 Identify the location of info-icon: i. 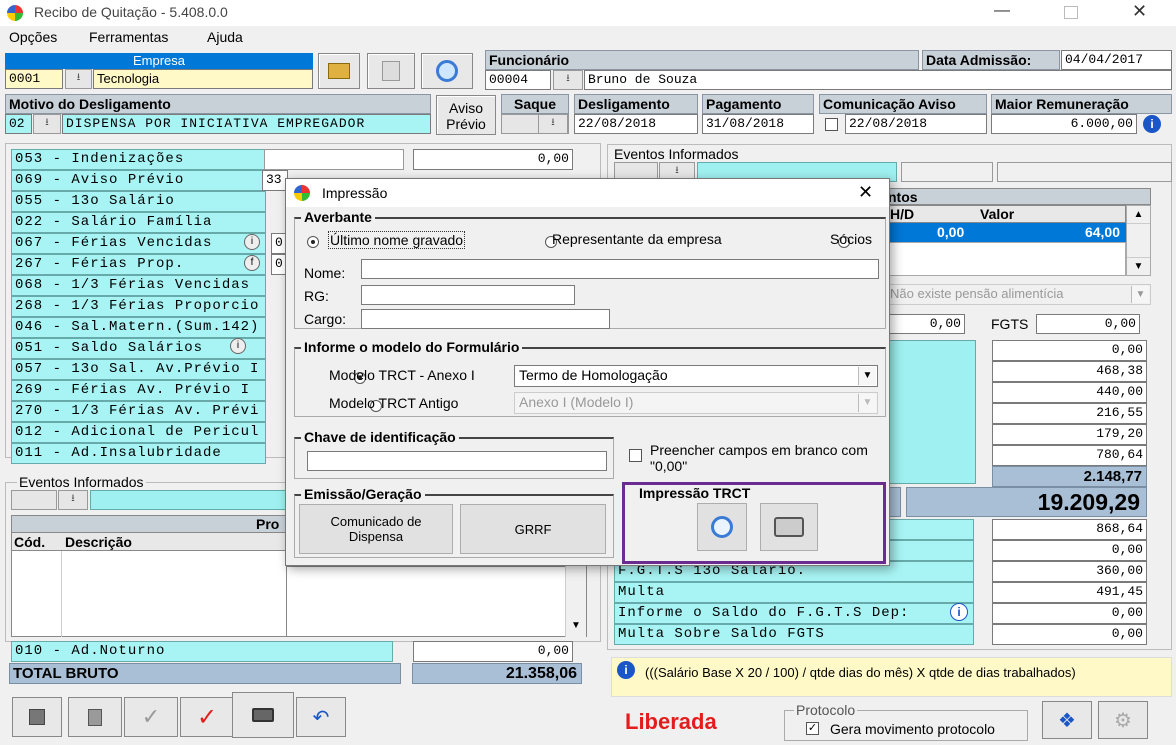
(1152, 124).